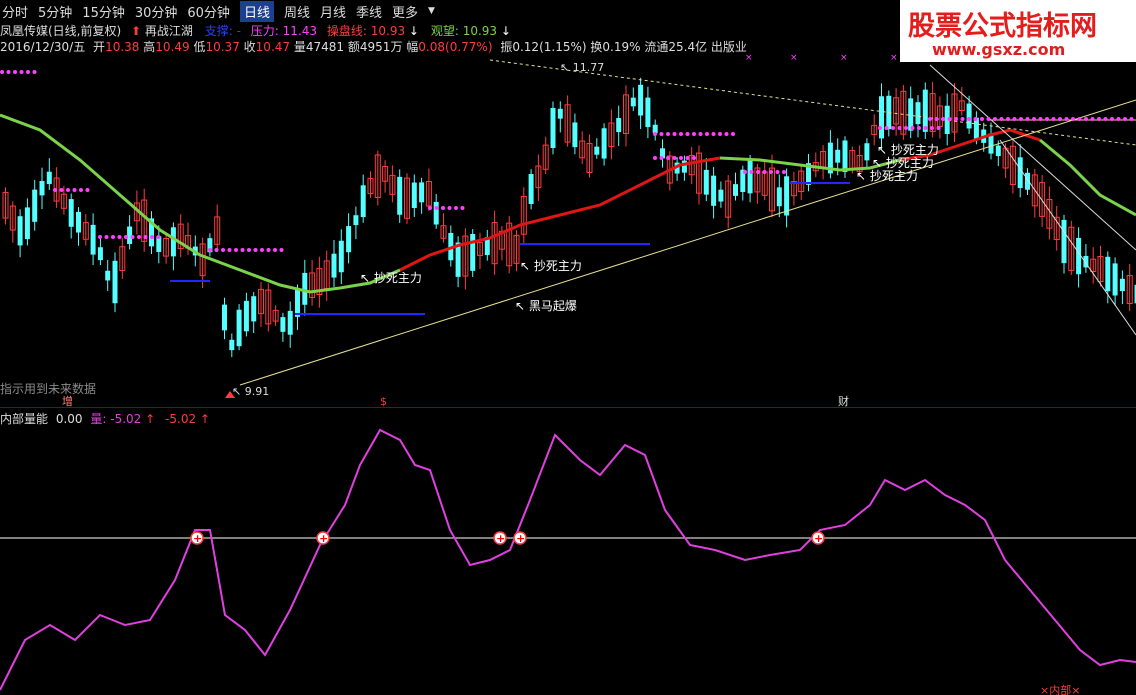 The image size is (1136, 695). Describe the element at coordinates (105, 418) in the screenshot. I see `indicator-header-bottom: 内部量能 0.00 量: -5.02 ↑ -5.02 ↑` at that location.